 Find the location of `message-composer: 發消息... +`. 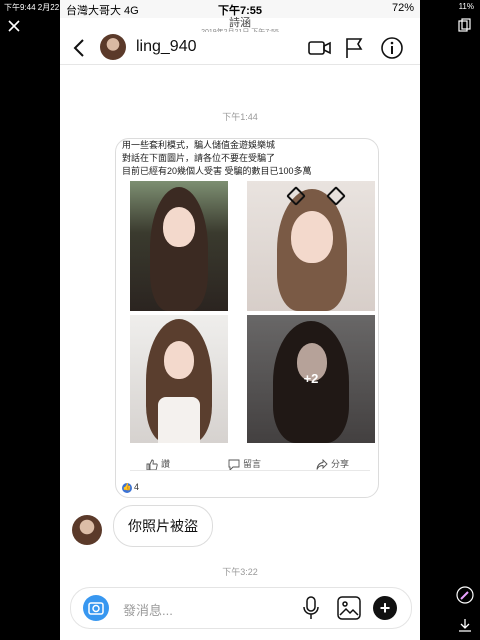

message-composer: 發消息... + is located at coordinates (241, 608).